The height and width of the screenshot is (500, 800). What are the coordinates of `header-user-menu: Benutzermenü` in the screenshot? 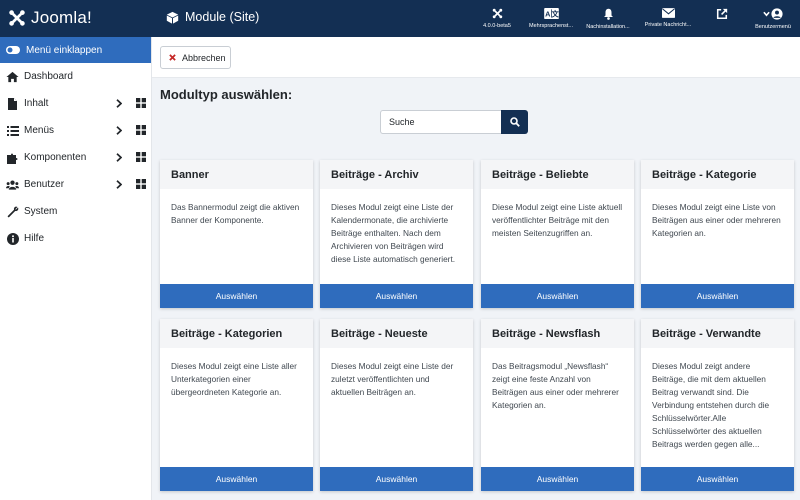 It's located at (773, 18).